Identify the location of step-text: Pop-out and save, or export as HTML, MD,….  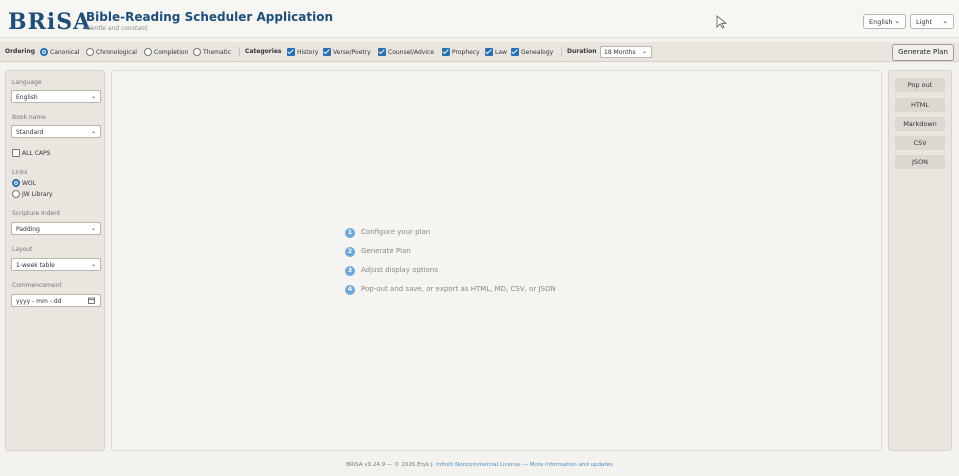
(458, 289).